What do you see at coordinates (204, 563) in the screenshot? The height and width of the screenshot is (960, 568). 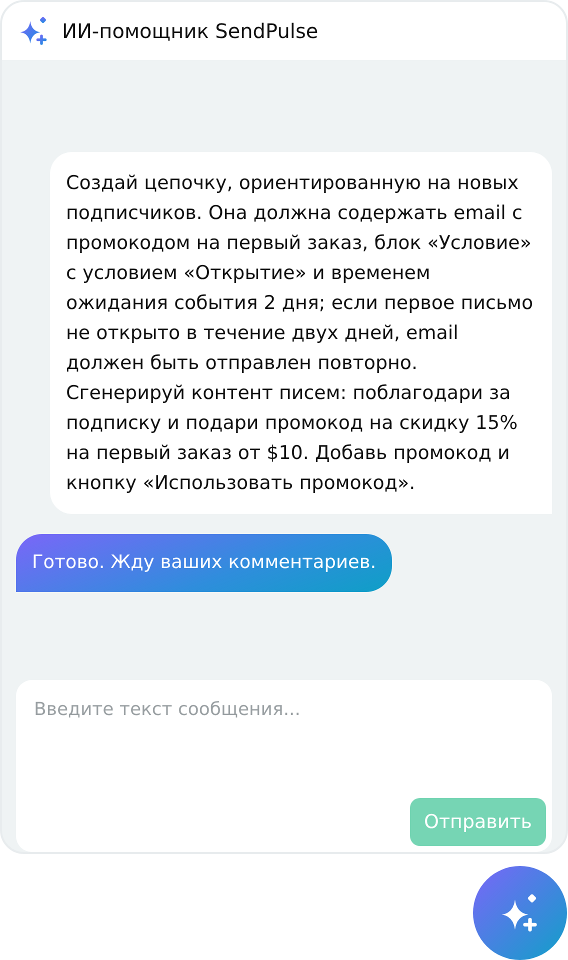 I see `assistant-message: Готово. Жду ваших комментариев.` at bounding box center [204, 563].